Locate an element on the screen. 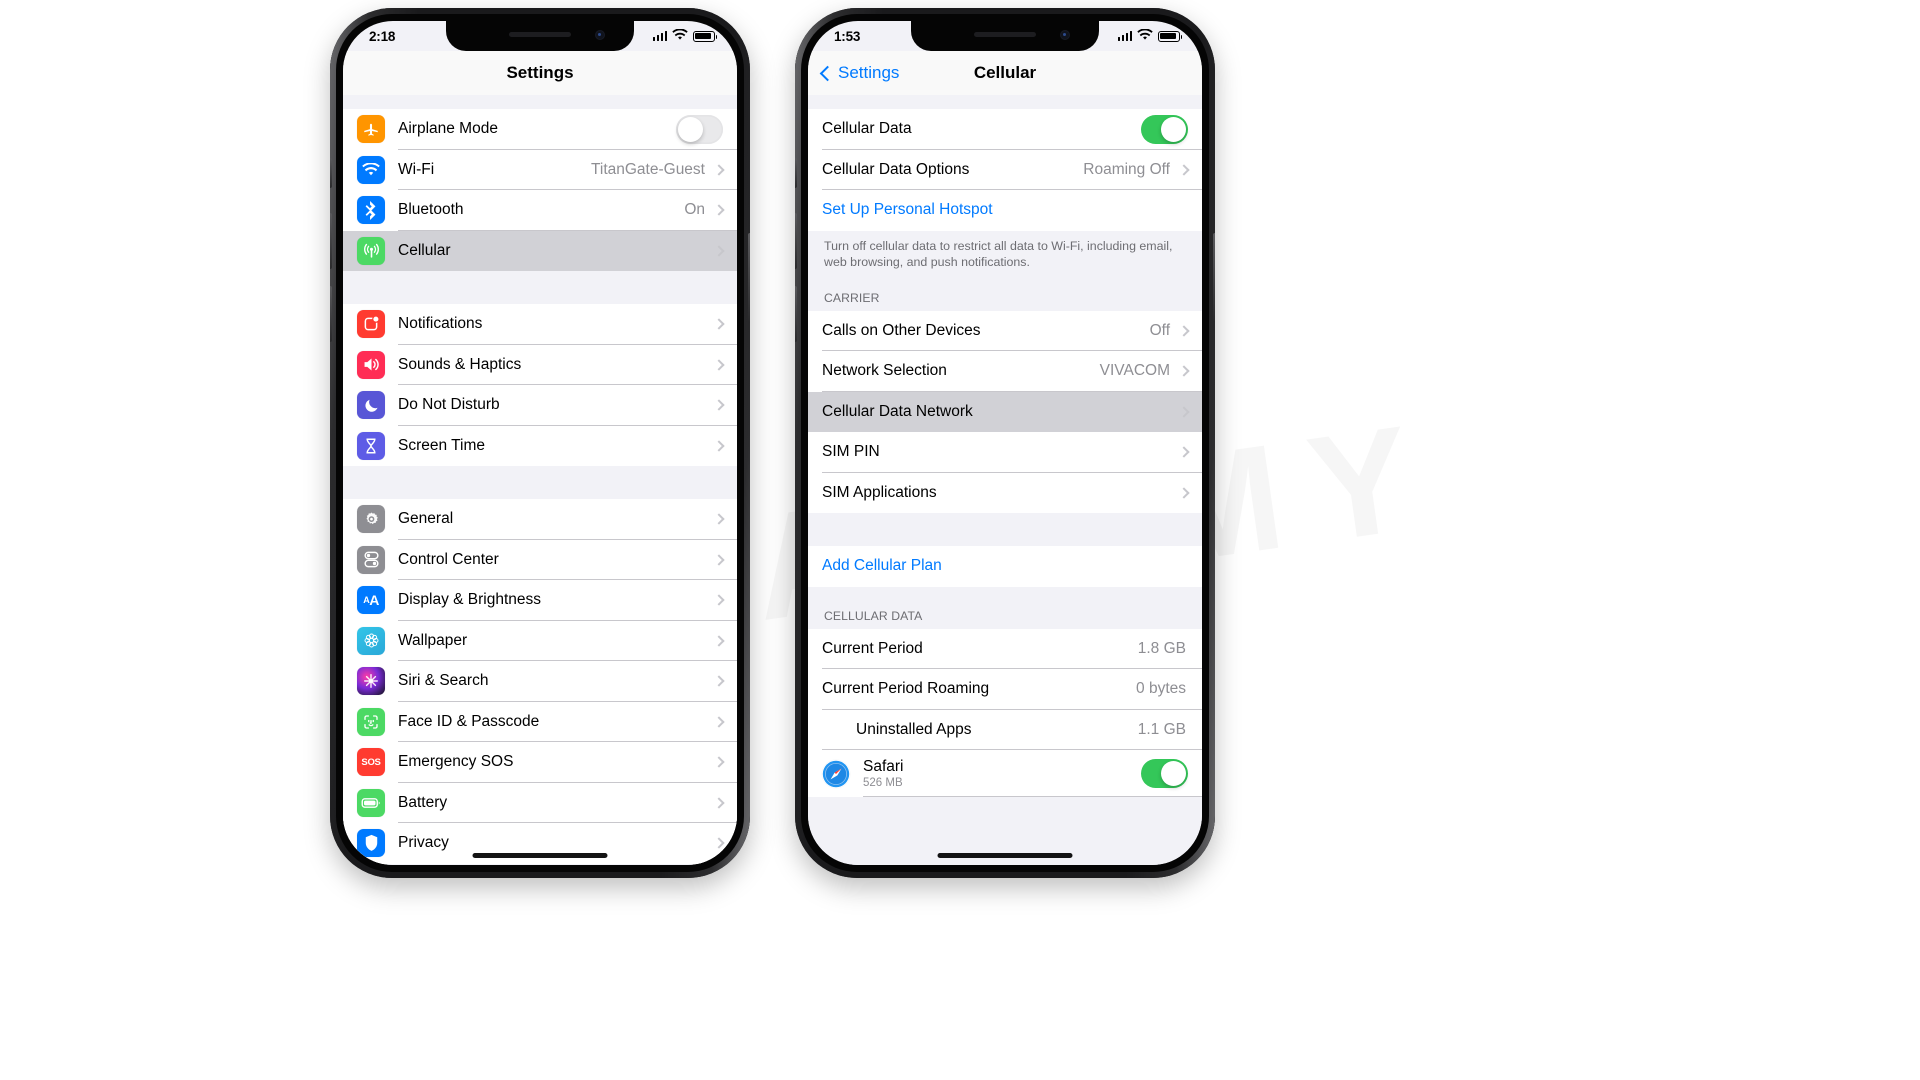  row-do-not-disturb: Do Not Disturb is located at coordinates (540, 405).